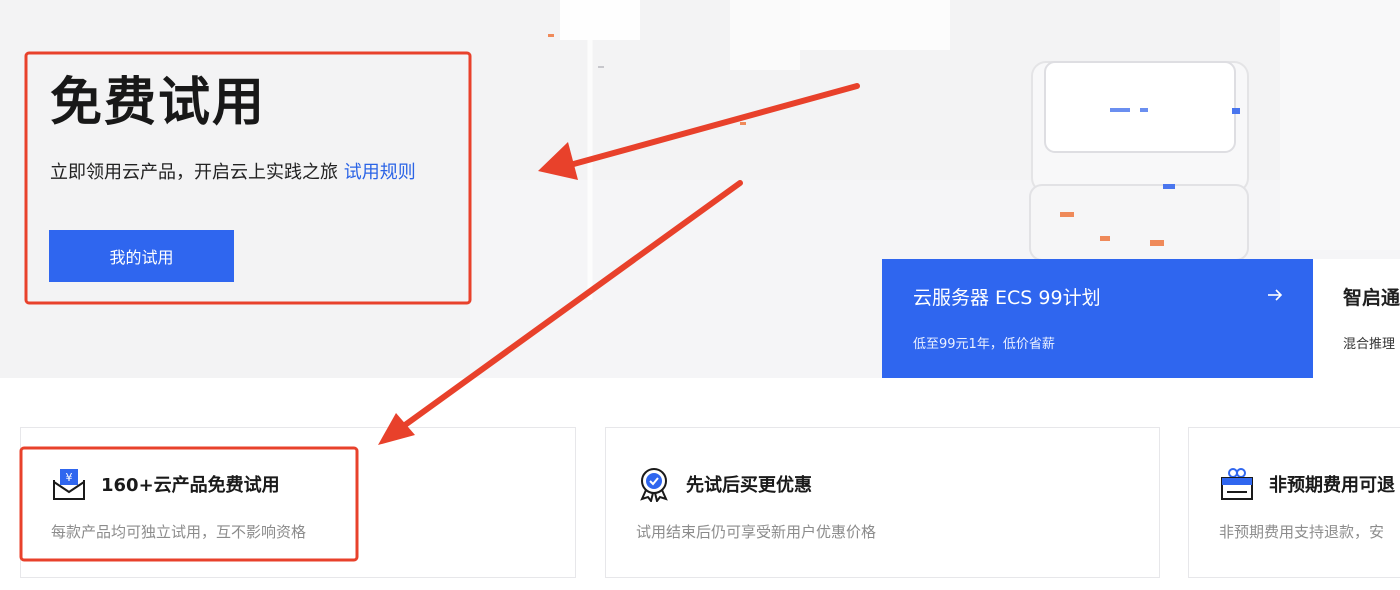 The width and height of the screenshot is (1400, 590). Describe the element at coordinates (141, 256) in the screenshot. I see `my-trials-button: 我的试用` at that location.